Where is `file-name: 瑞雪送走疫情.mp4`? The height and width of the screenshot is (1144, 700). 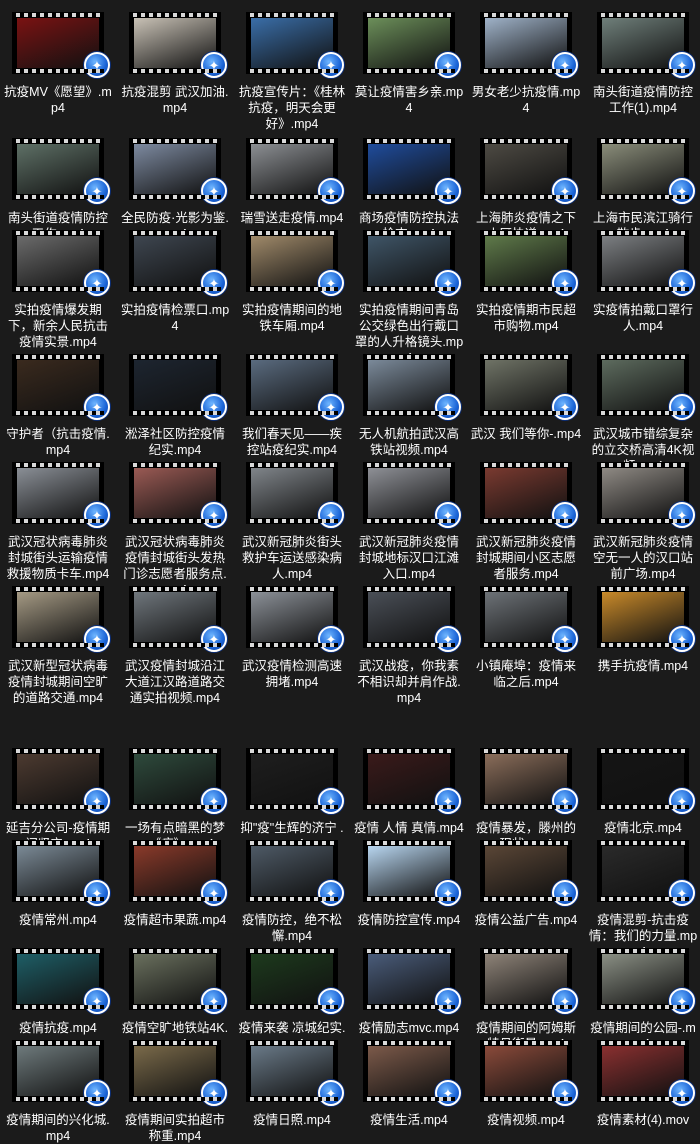 file-name: 瑞雪送走疫情.mp4 is located at coordinates (292, 218).